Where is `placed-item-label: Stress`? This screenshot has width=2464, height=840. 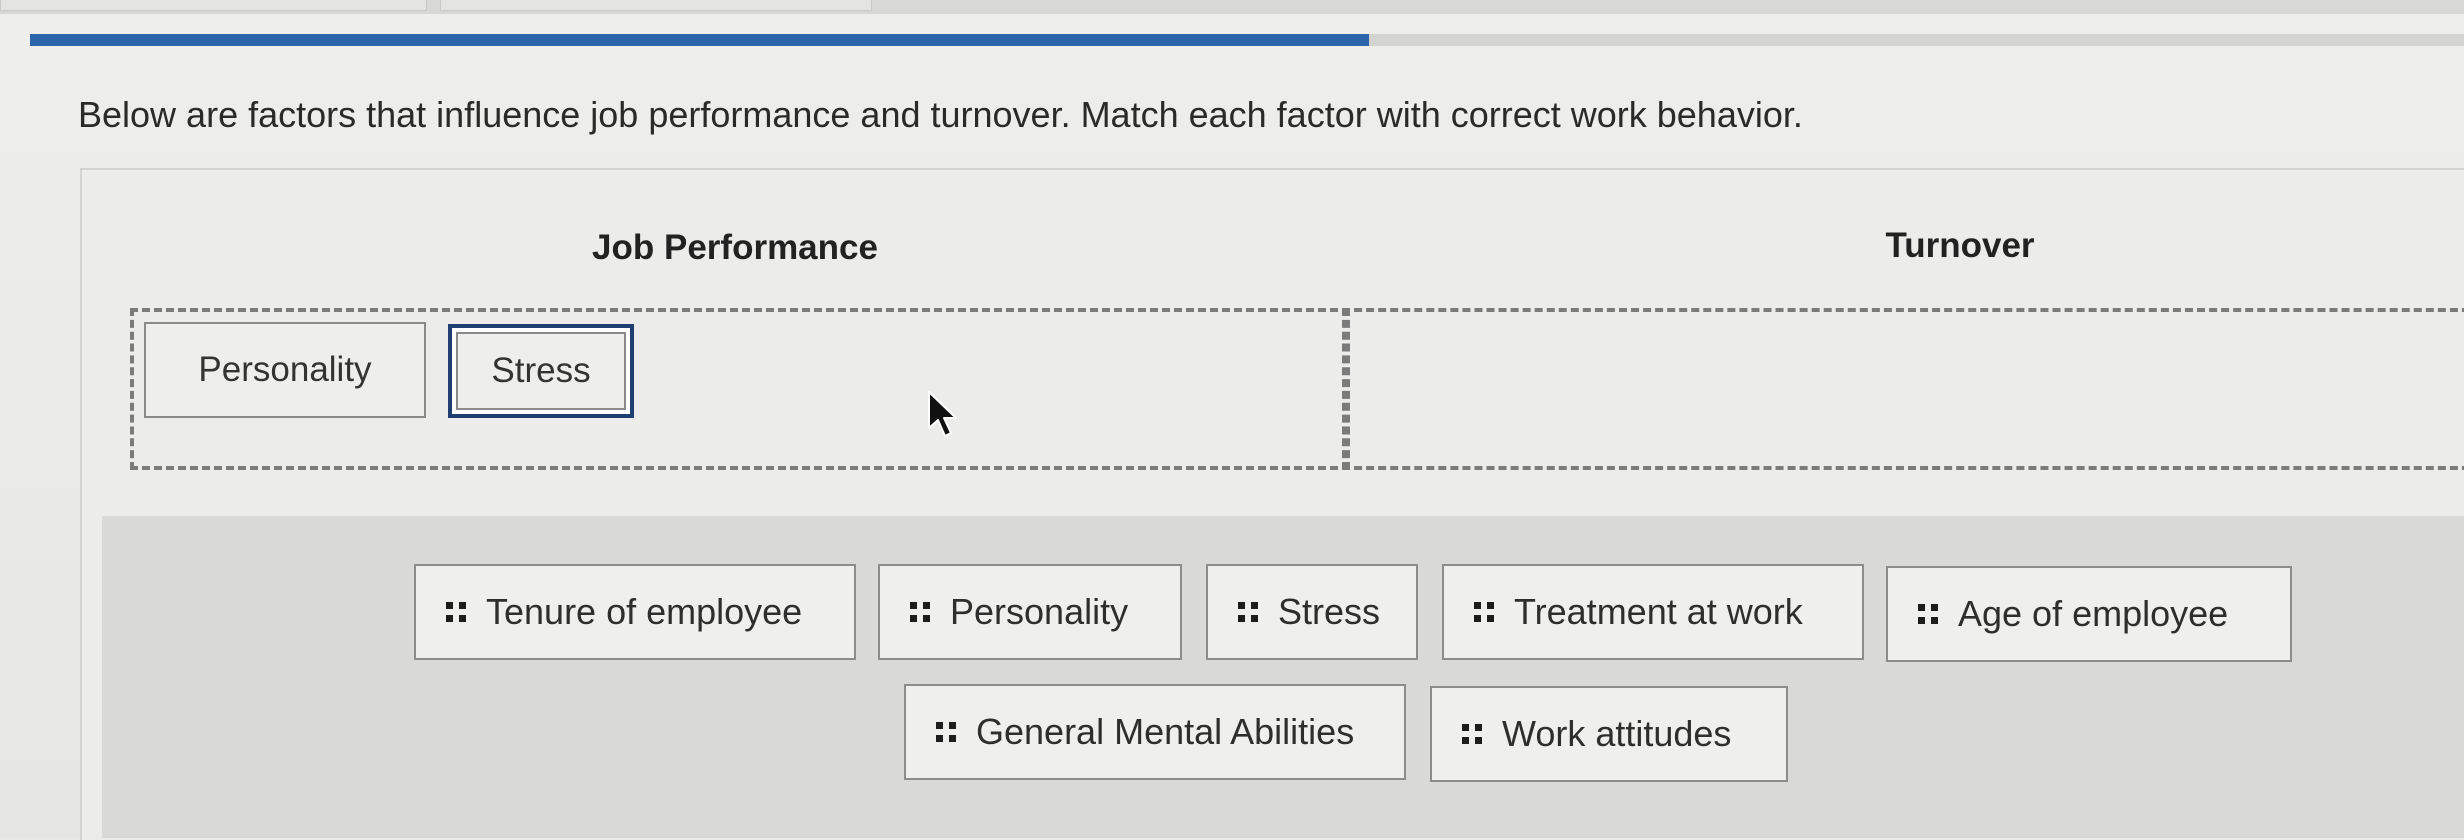 placed-item-label: Stress is located at coordinates (541, 370).